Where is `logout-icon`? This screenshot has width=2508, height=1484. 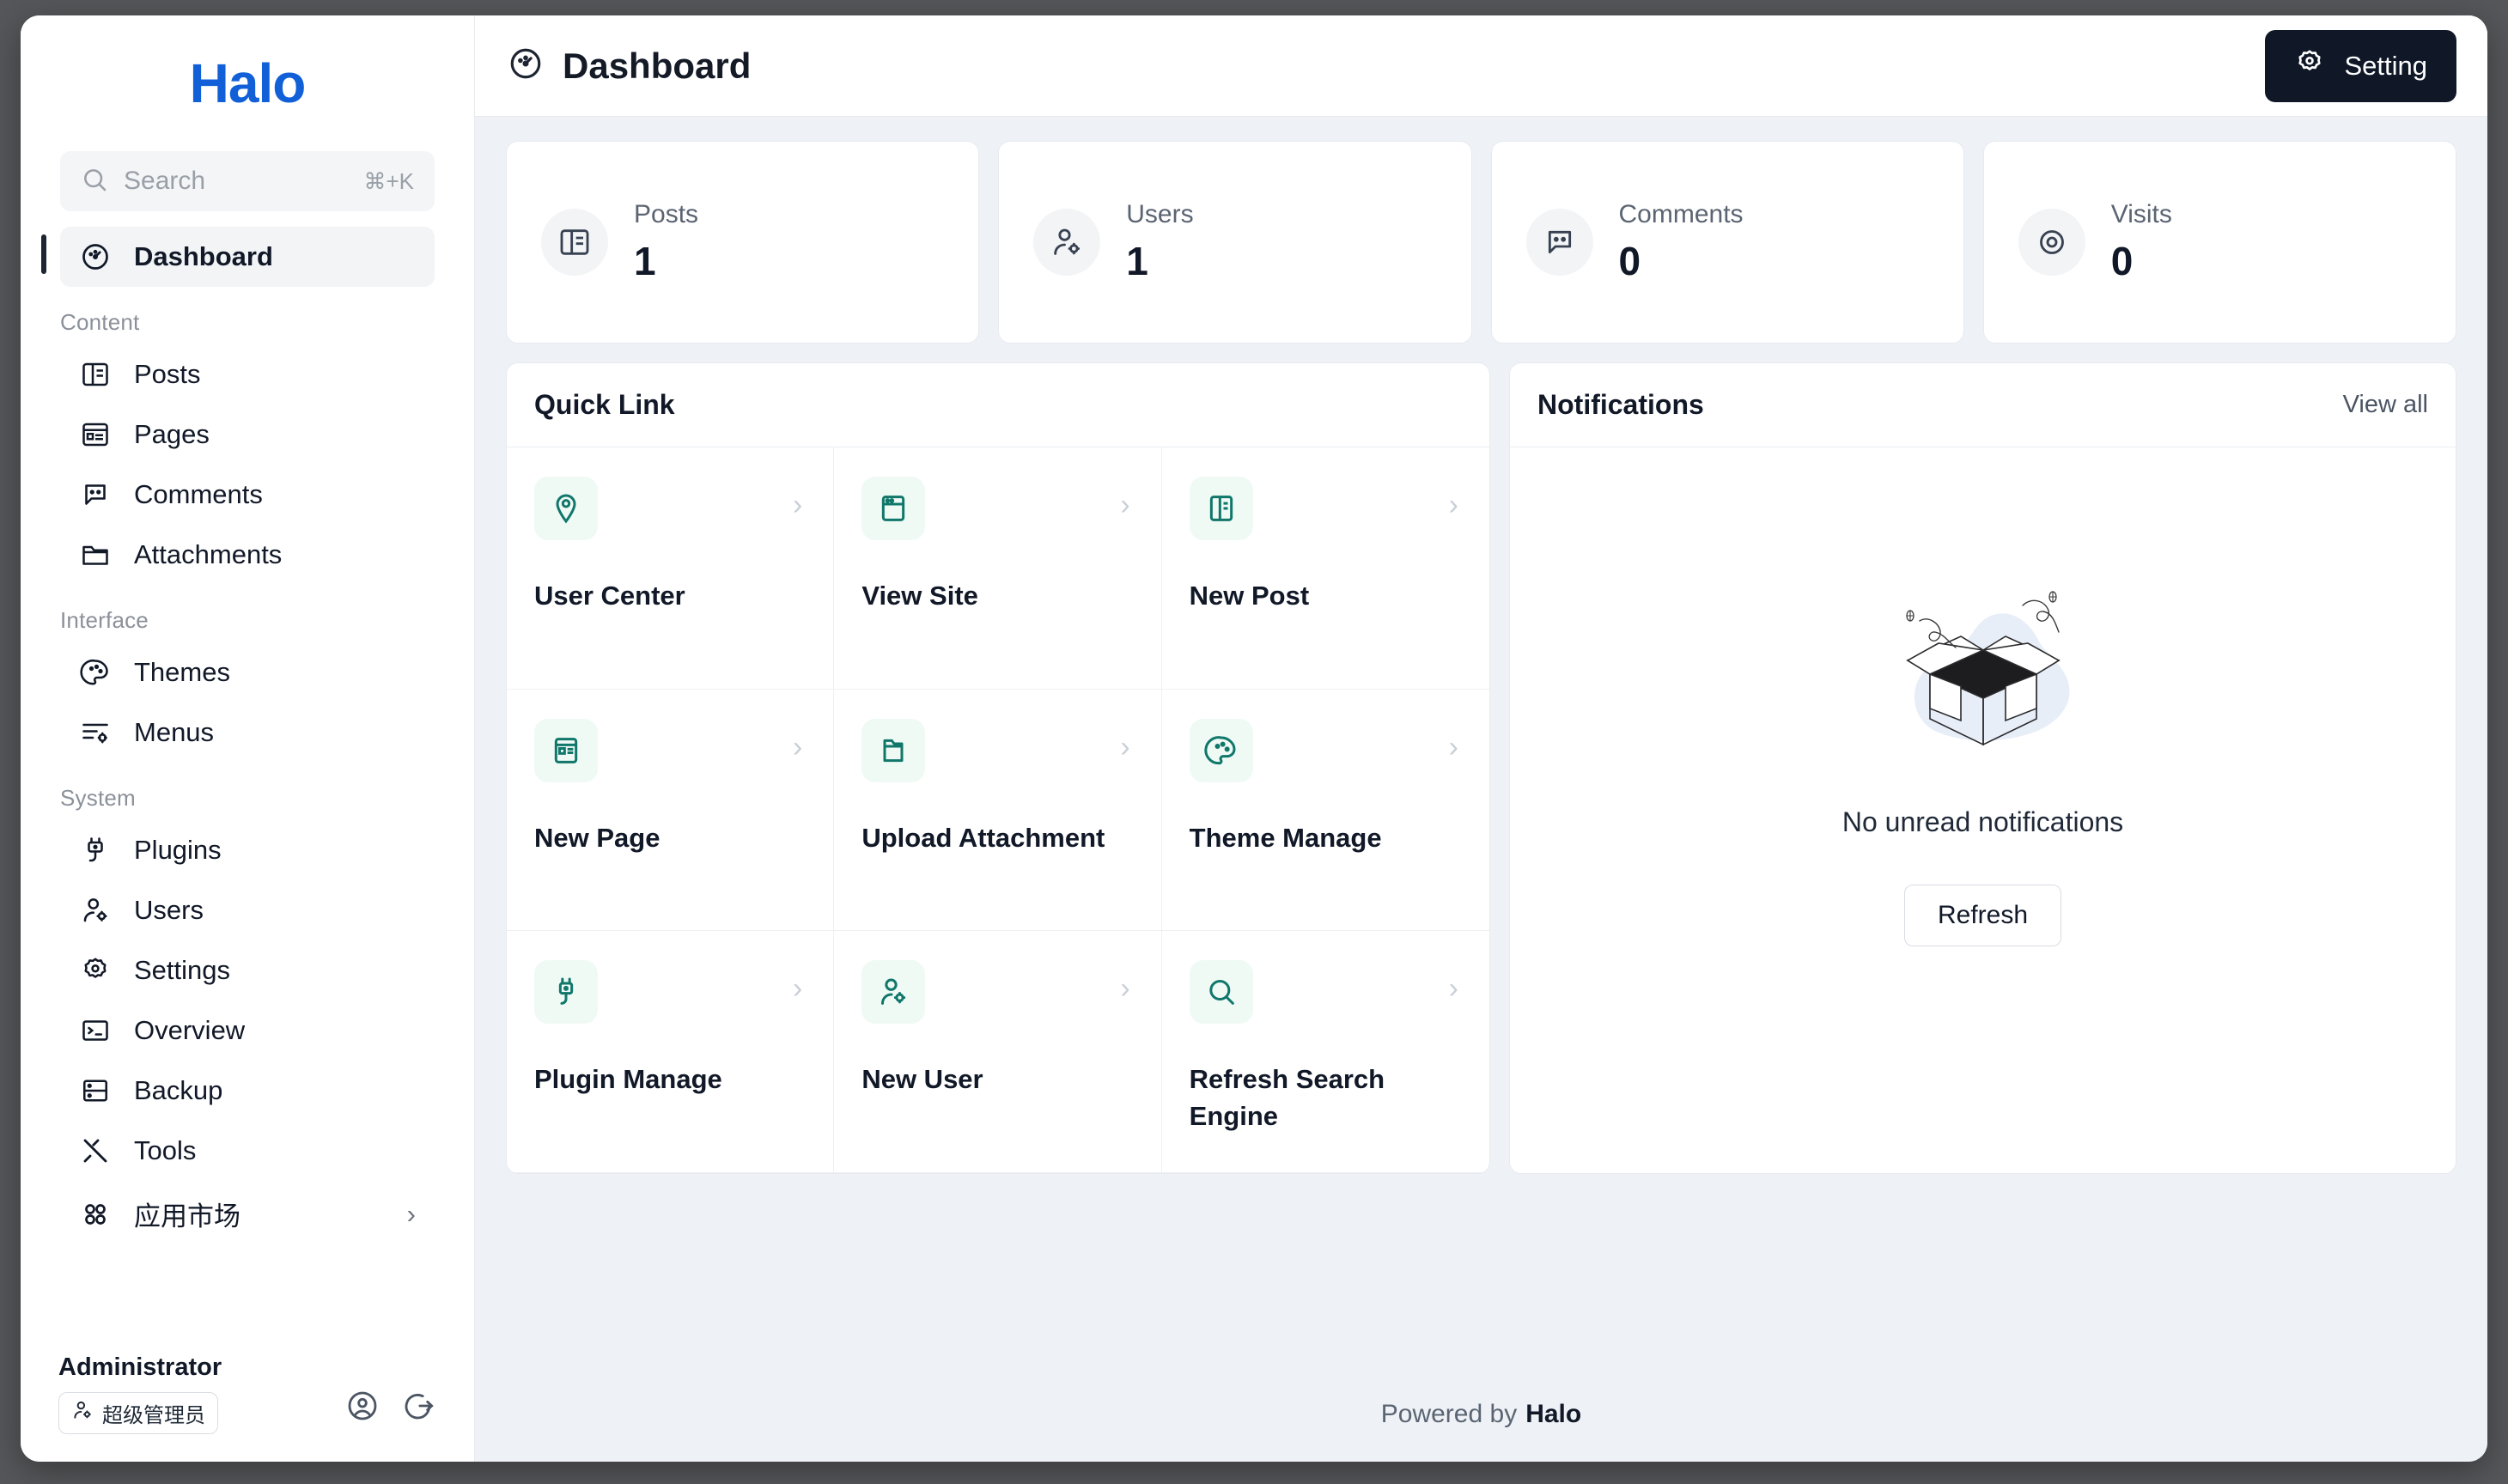 logout-icon is located at coordinates (419, 1408).